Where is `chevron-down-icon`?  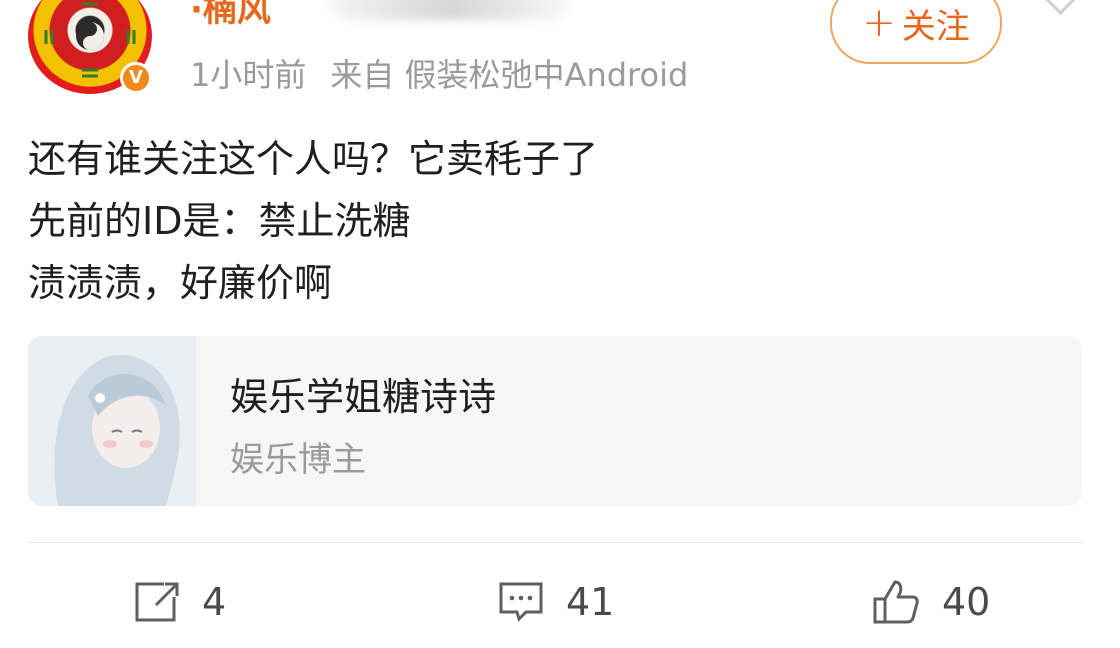
chevron-down-icon is located at coordinates (1060, 8).